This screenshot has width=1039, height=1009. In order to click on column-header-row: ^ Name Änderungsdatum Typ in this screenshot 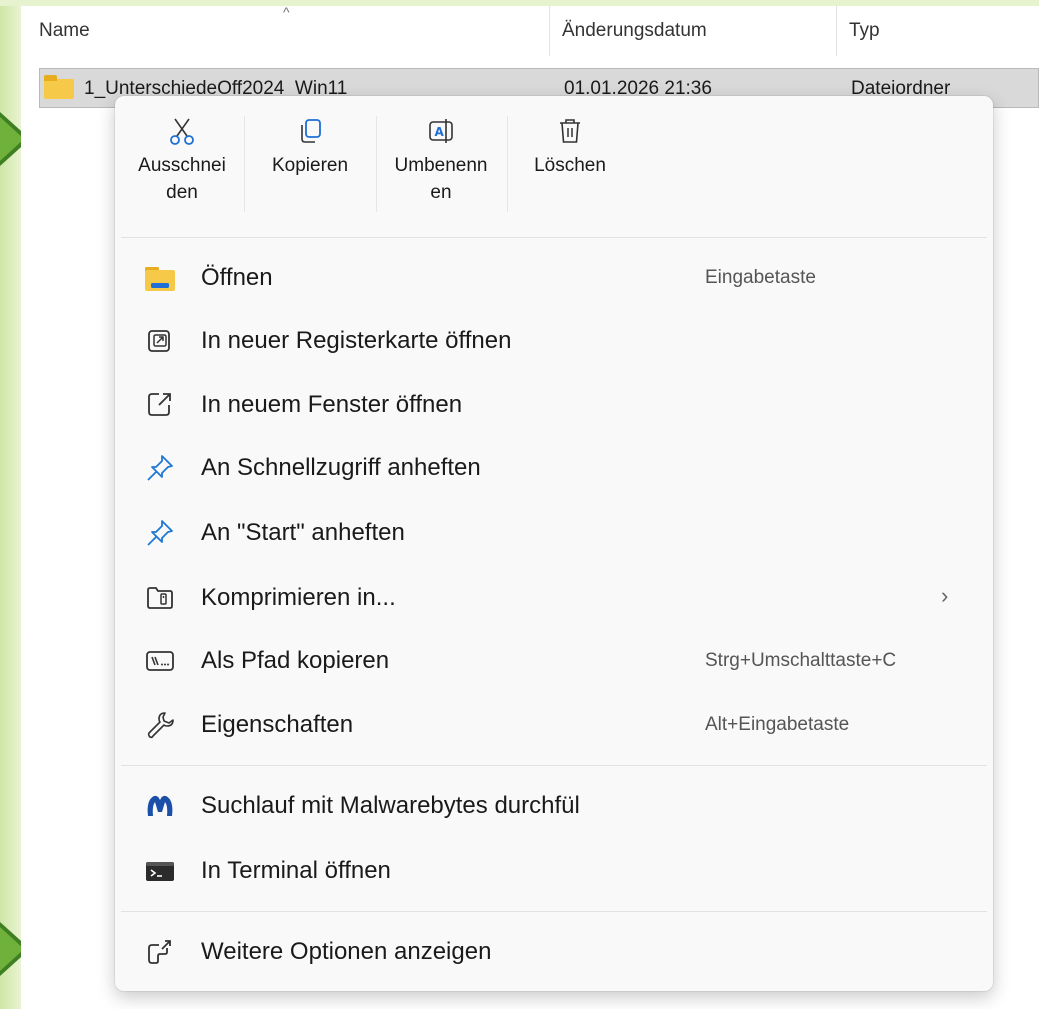, I will do `click(530, 30)`.